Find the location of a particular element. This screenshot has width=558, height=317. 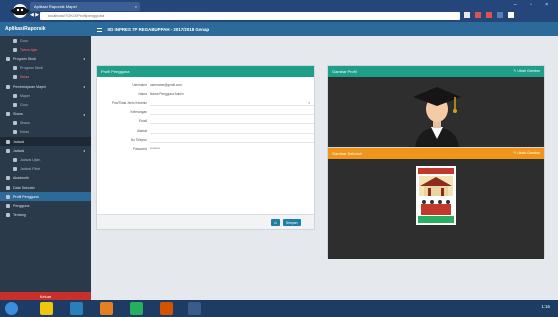

start-button-icon is located at coordinates (11, 308).